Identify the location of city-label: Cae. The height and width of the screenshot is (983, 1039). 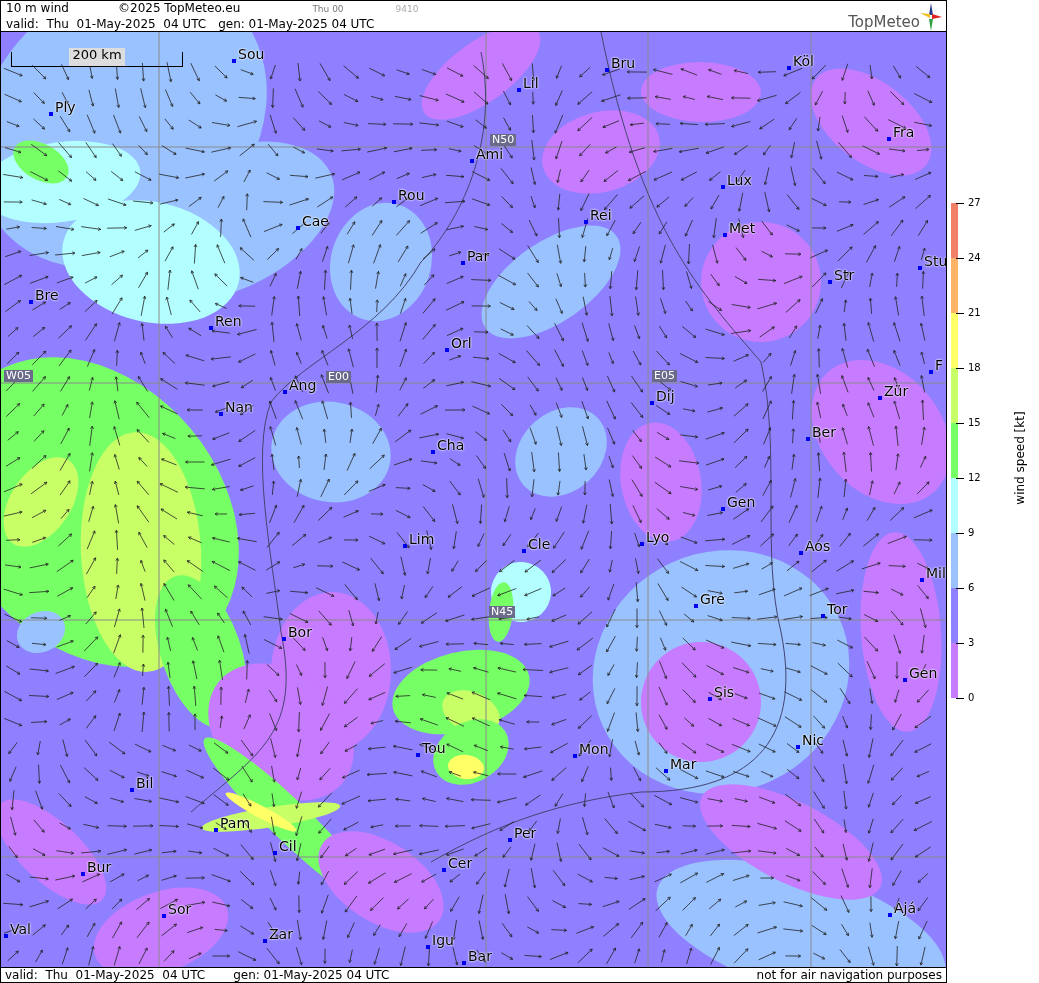
(315, 221).